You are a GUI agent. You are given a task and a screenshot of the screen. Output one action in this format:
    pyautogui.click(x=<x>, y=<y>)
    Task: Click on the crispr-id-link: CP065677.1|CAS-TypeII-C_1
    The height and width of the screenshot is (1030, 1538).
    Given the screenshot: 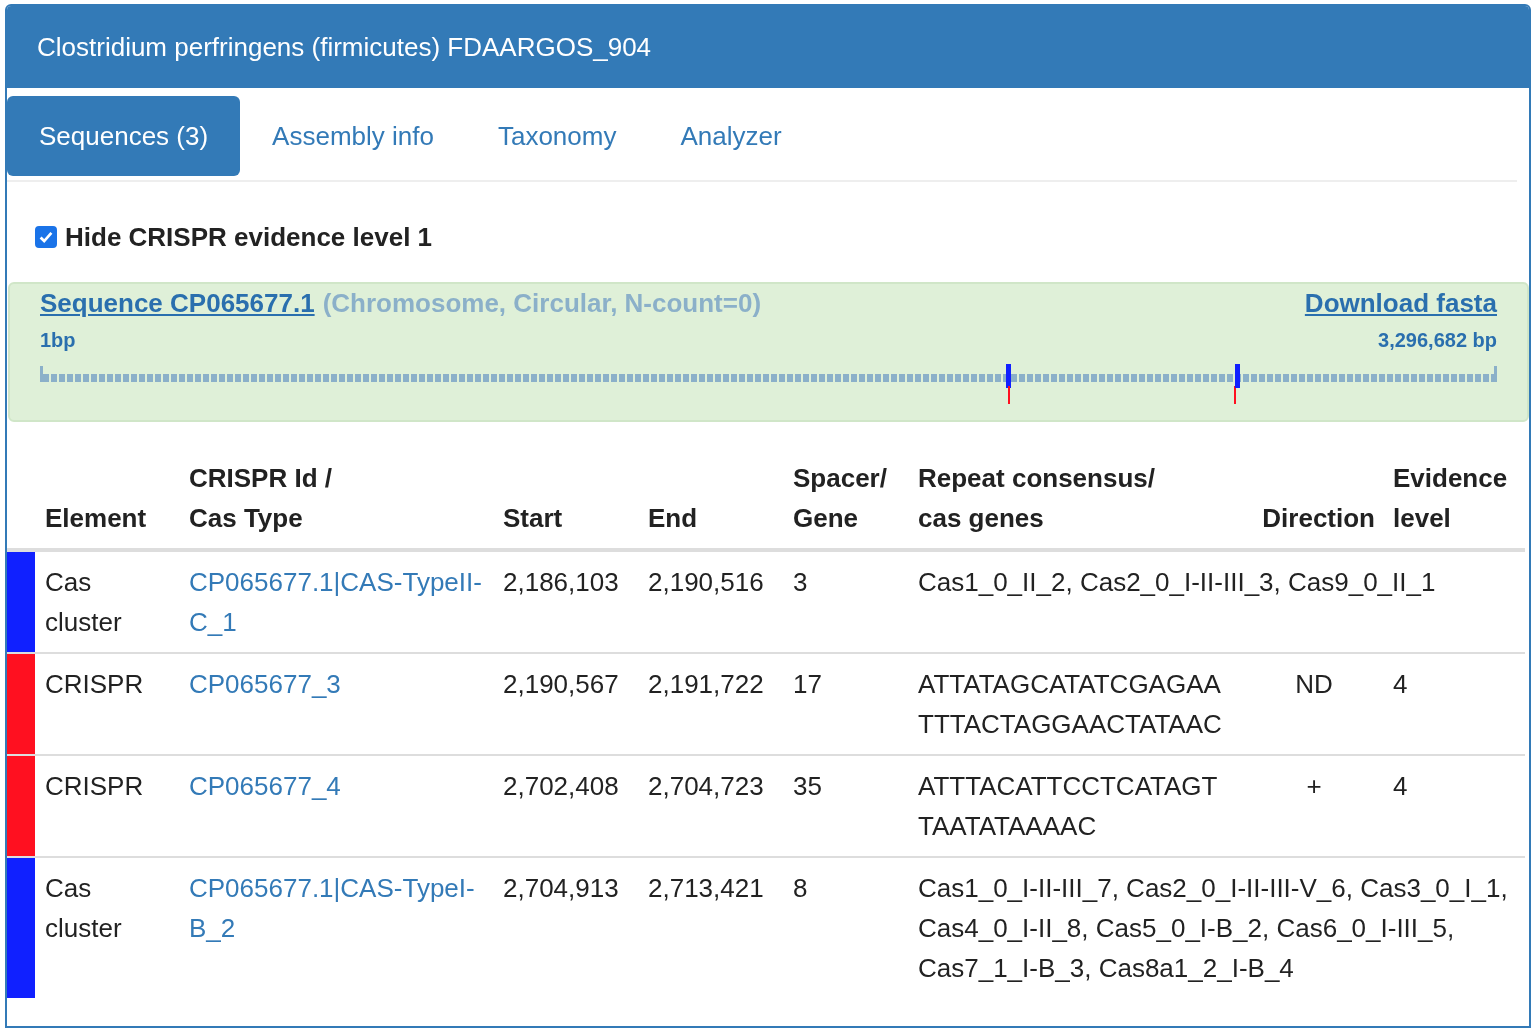 What is the action you would take?
    pyautogui.click(x=337, y=602)
    